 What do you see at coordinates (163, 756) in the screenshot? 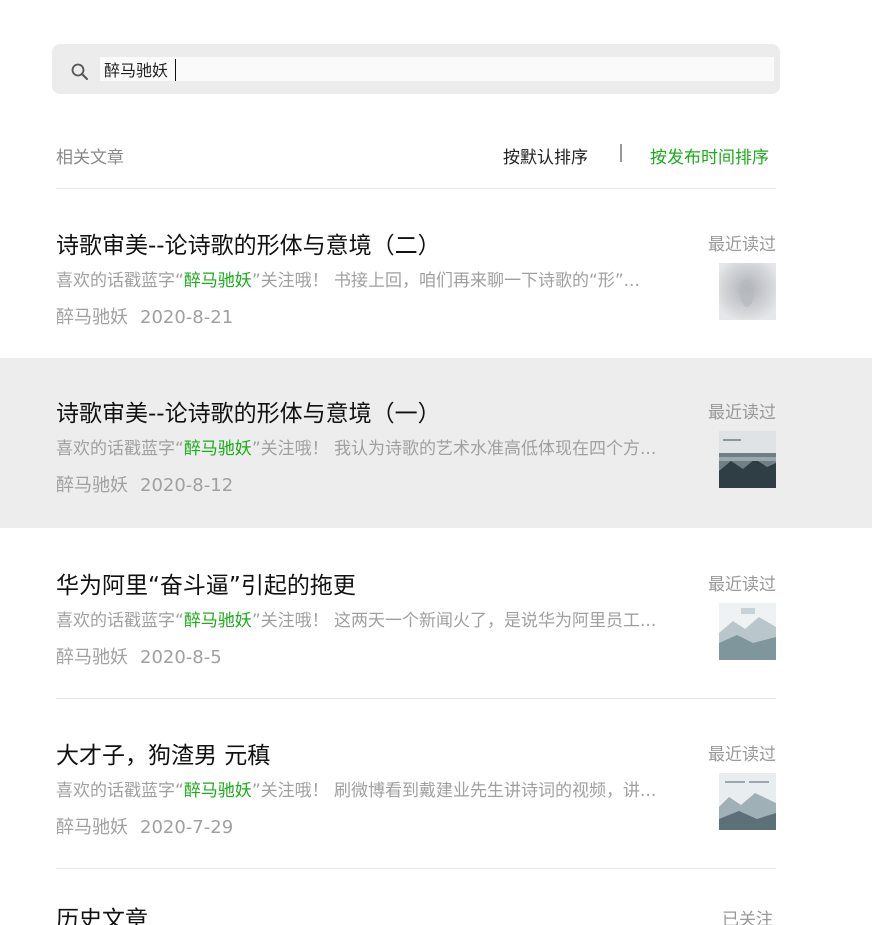
I see `article-title: 大才子，狗渣男 元稹` at bounding box center [163, 756].